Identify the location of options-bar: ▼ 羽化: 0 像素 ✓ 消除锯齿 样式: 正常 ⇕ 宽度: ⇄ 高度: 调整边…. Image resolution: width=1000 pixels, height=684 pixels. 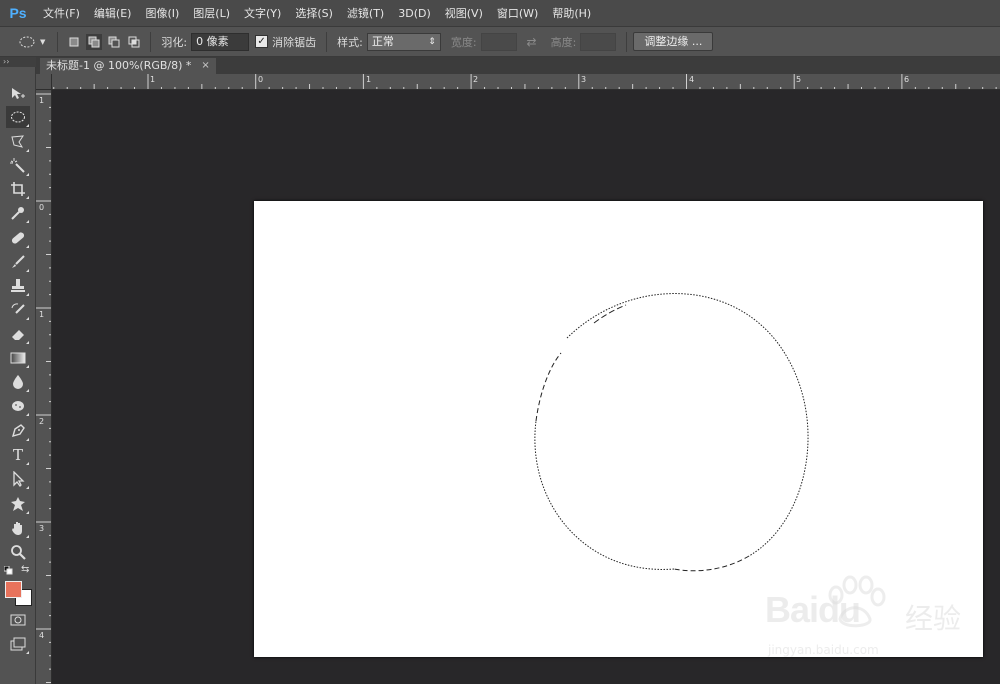
(500, 42).